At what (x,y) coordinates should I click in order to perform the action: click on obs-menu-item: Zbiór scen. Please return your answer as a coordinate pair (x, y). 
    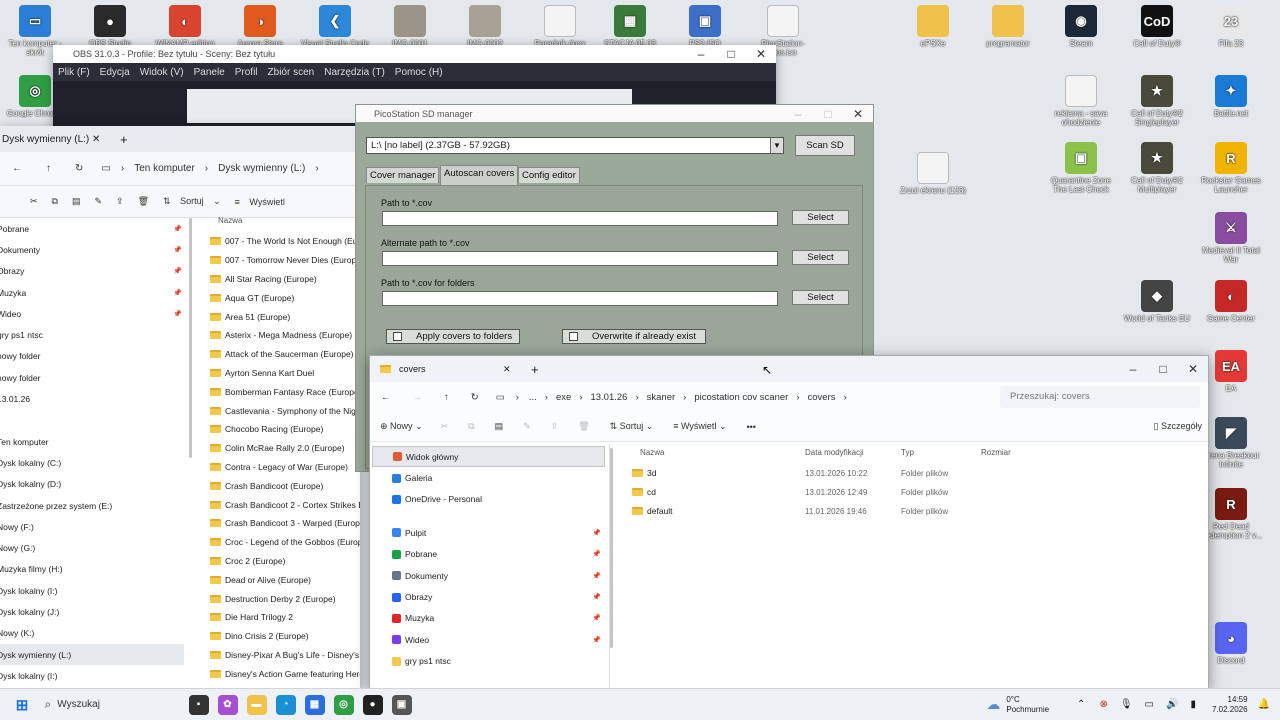
    Looking at the image, I should click on (291, 72).